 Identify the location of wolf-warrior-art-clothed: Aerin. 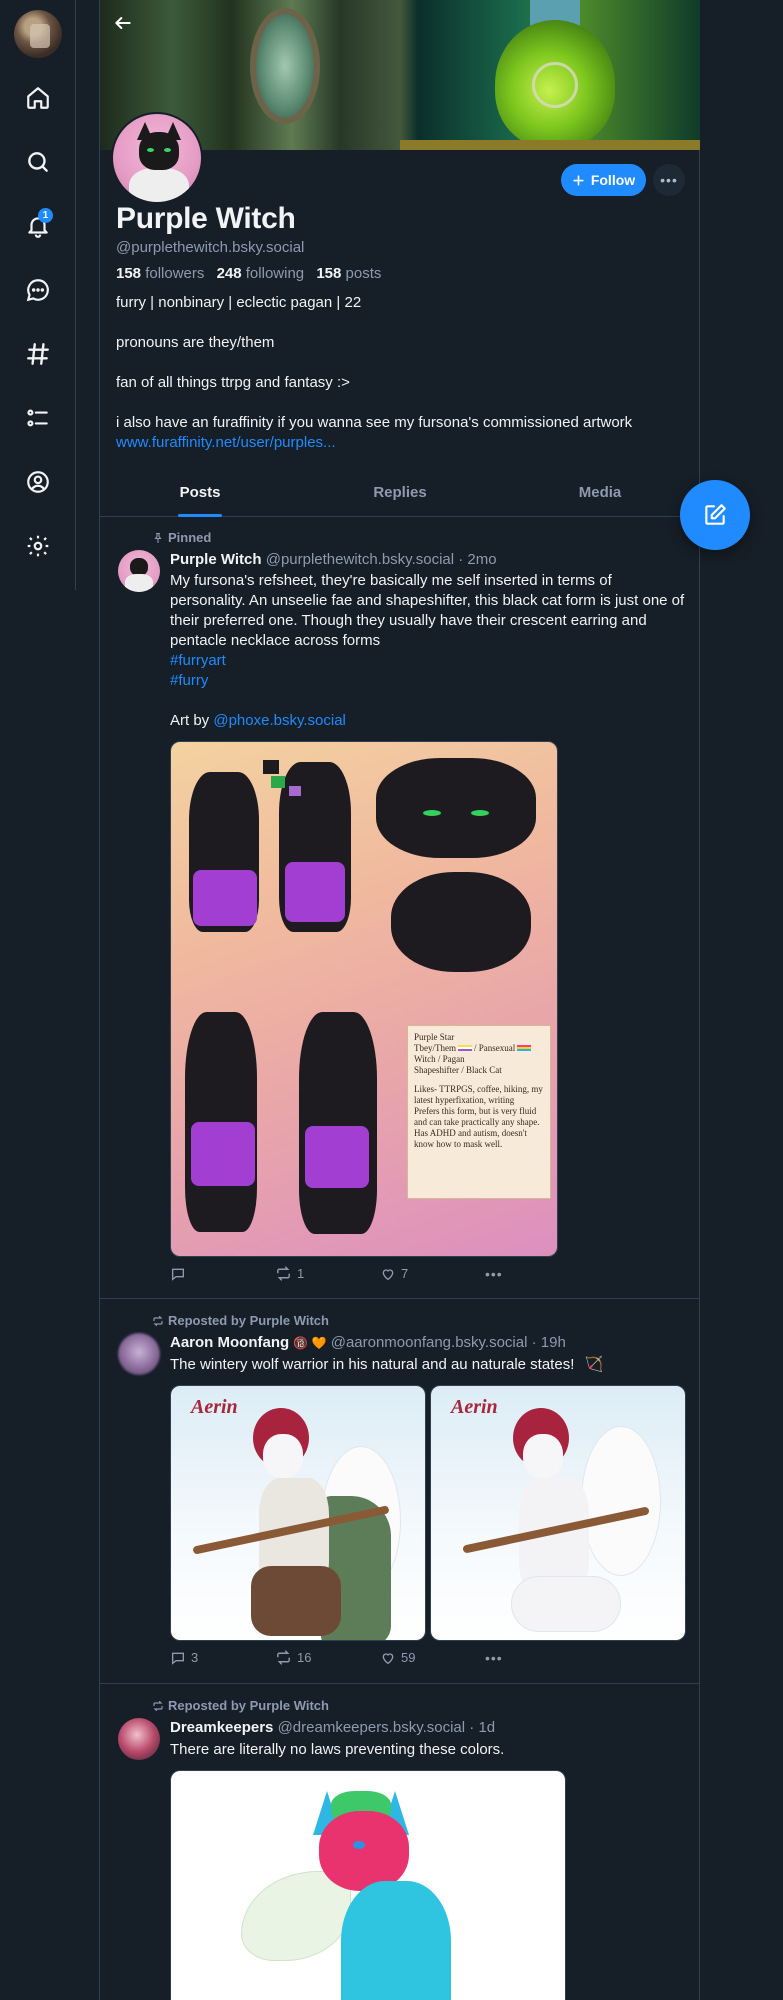
(298, 1513).